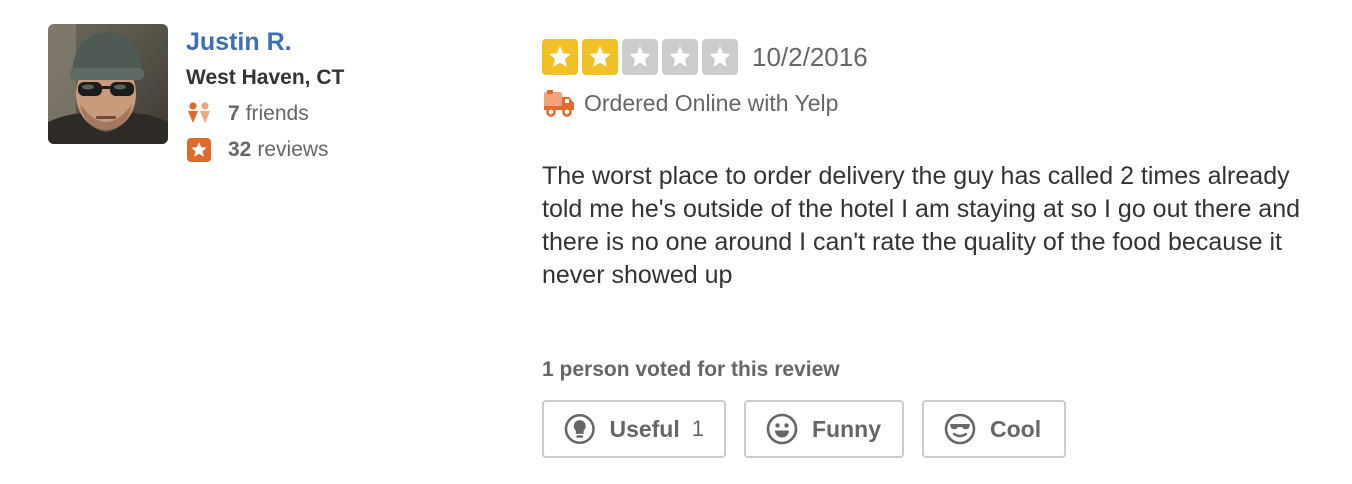 This screenshot has width=1352, height=484. Describe the element at coordinates (697, 428) in the screenshot. I see `useful-count: 1` at that location.